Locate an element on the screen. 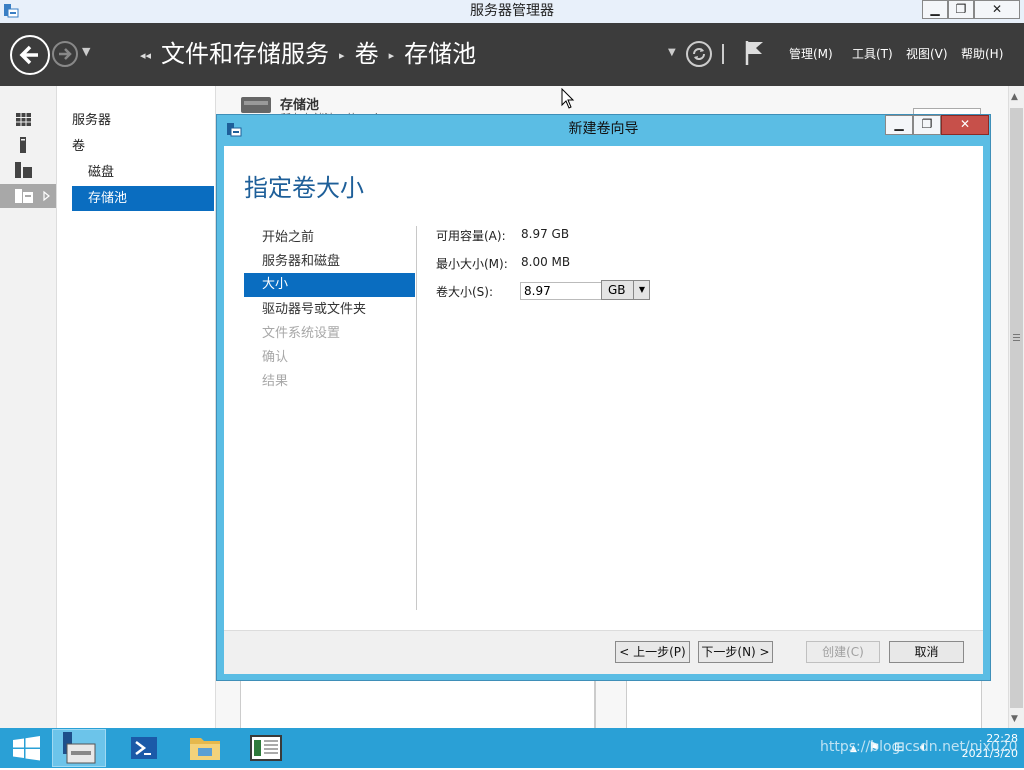 The height and width of the screenshot is (770, 1024). storage-pool-icon is located at coordinates (256, 105).